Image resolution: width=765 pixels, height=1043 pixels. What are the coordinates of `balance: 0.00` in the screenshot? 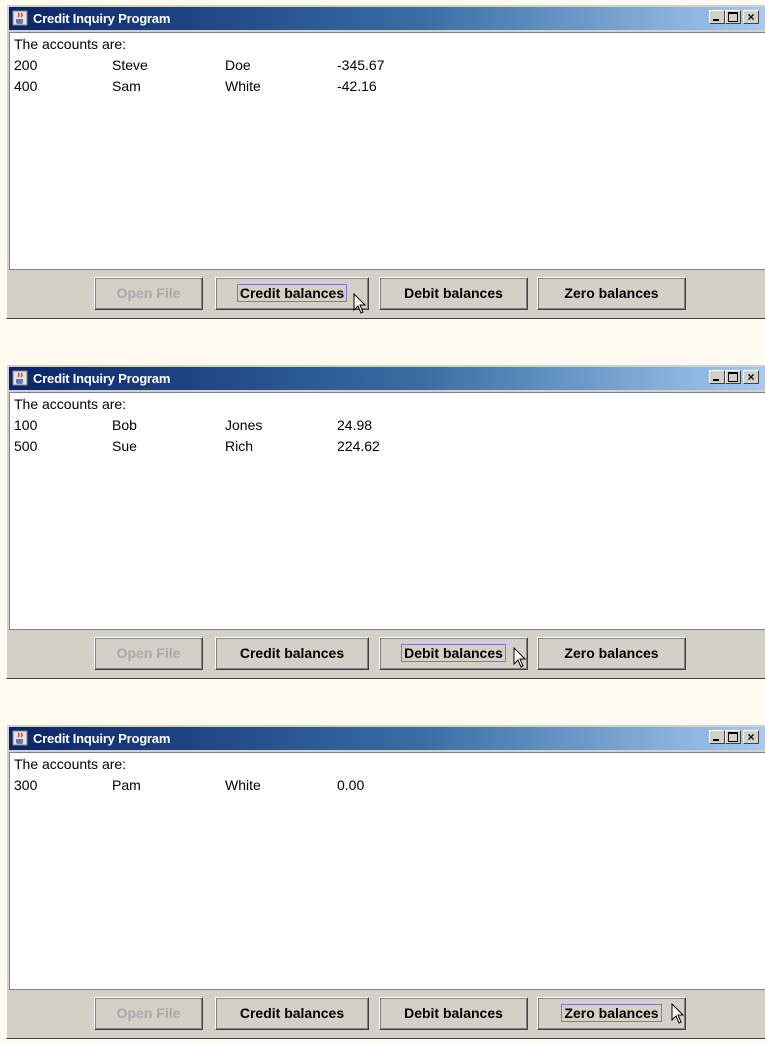 It's located at (351, 785).